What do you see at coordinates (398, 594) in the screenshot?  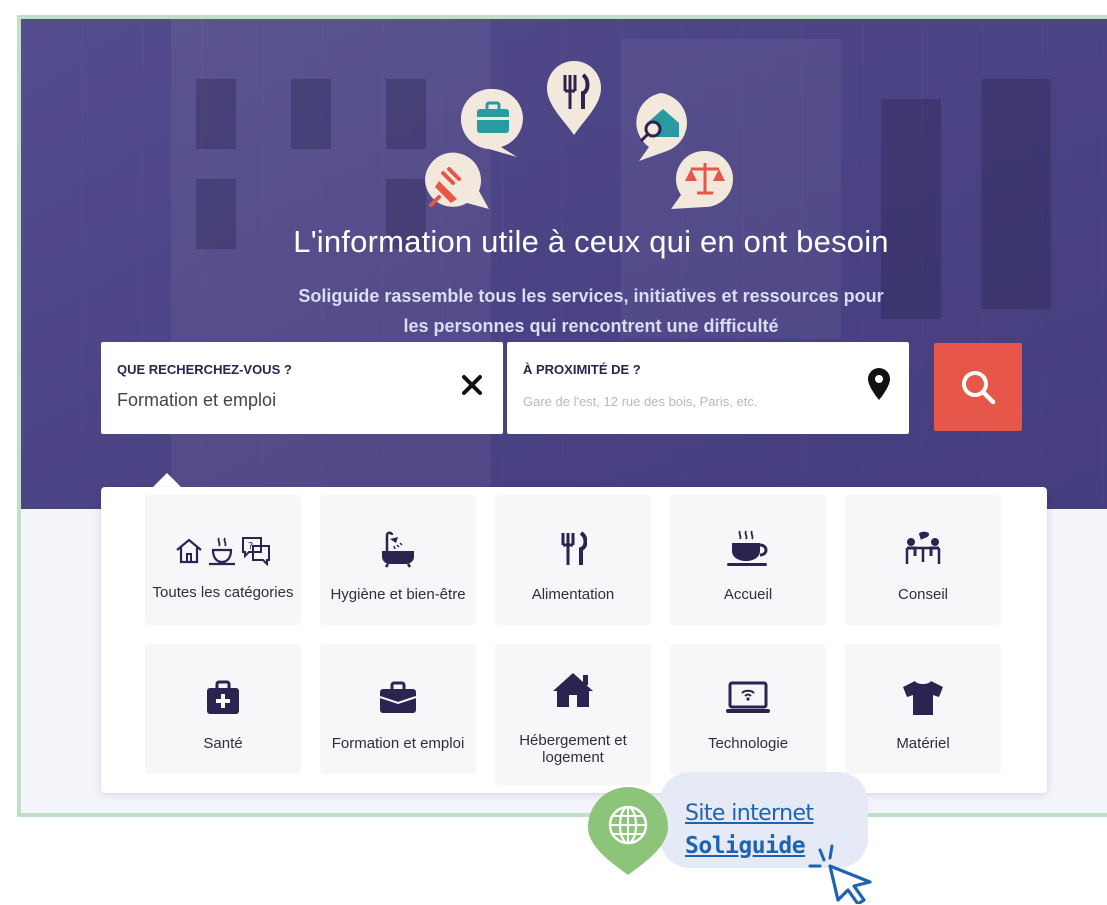 I see `category-label: Hygiène et bien-être` at bounding box center [398, 594].